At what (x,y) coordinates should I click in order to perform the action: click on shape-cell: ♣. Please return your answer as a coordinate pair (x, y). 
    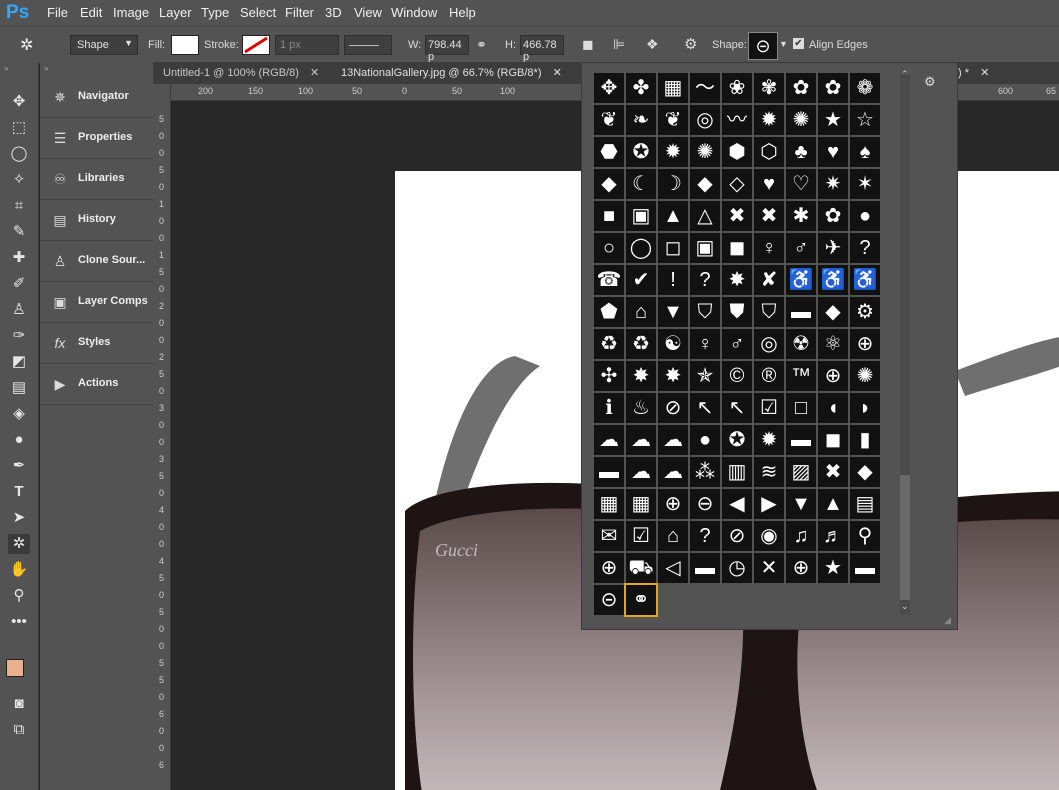
    Looking at the image, I should click on (801, 152).